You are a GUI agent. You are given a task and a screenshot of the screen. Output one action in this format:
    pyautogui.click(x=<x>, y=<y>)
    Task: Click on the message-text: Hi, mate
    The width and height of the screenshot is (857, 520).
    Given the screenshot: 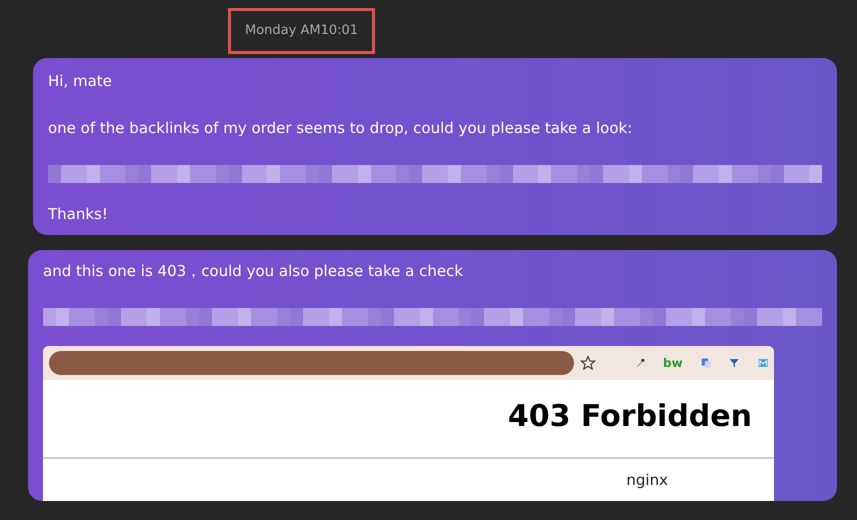 What is the action you would take?
    pyautogui.click(x=80, y=81)
    